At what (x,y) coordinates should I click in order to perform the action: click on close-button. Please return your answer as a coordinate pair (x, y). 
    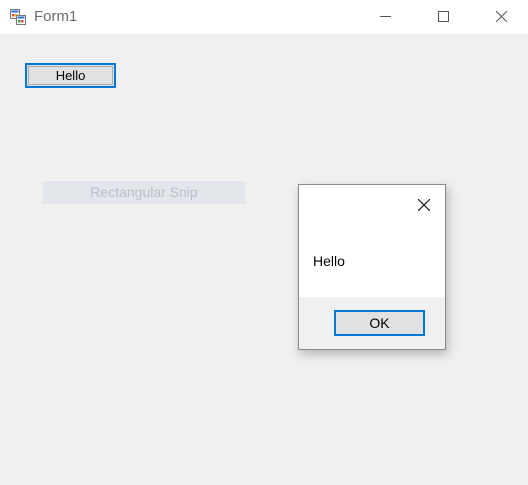
    Looking at the image, I should click on (501, 17).